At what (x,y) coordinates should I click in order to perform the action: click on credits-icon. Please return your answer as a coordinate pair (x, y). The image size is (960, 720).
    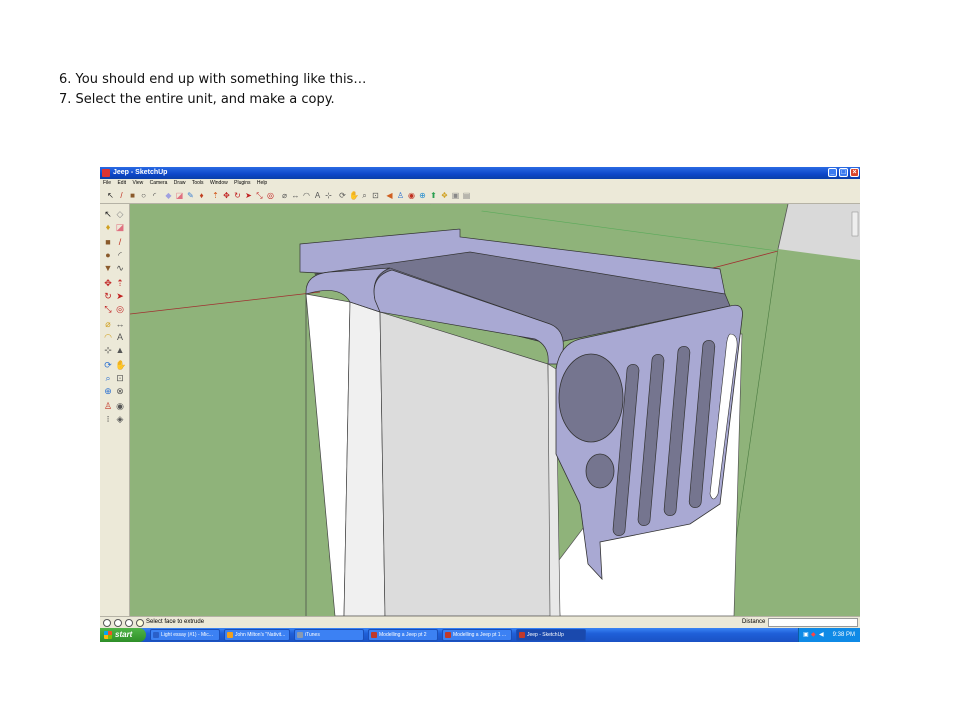
    Looking at the image, I should click on (118, 623).